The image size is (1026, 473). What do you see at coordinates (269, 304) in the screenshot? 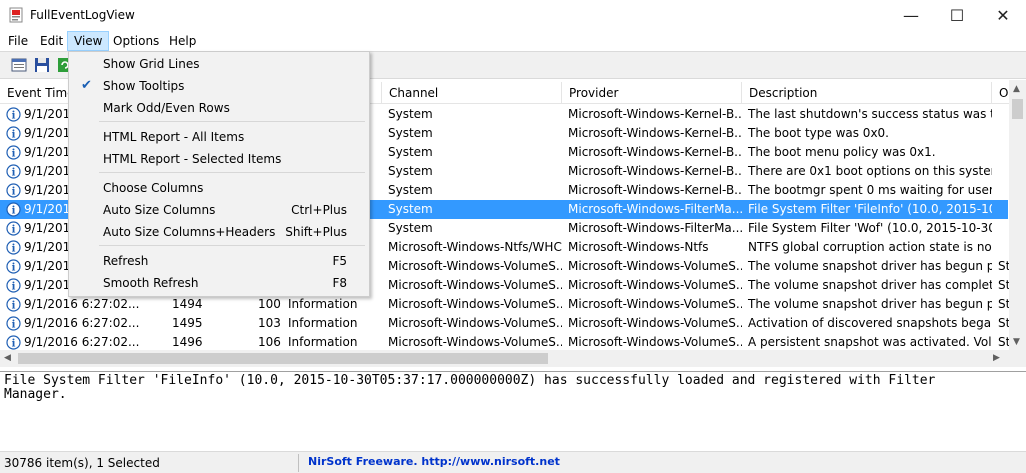
I see `cell-event-id: 100` at bounding box center [269, 304].